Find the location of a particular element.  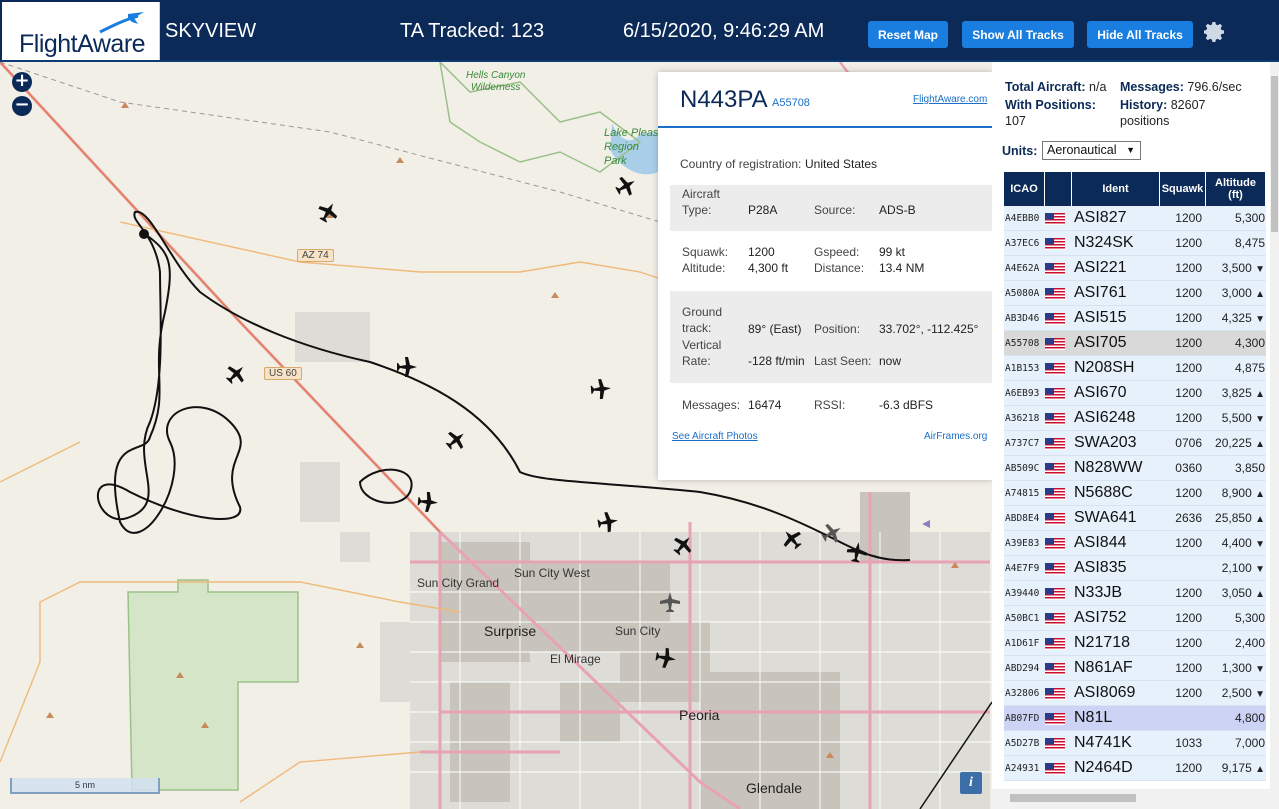

show-all-tracks-button: Show All Tracks is located at coordinates (1018, 34).